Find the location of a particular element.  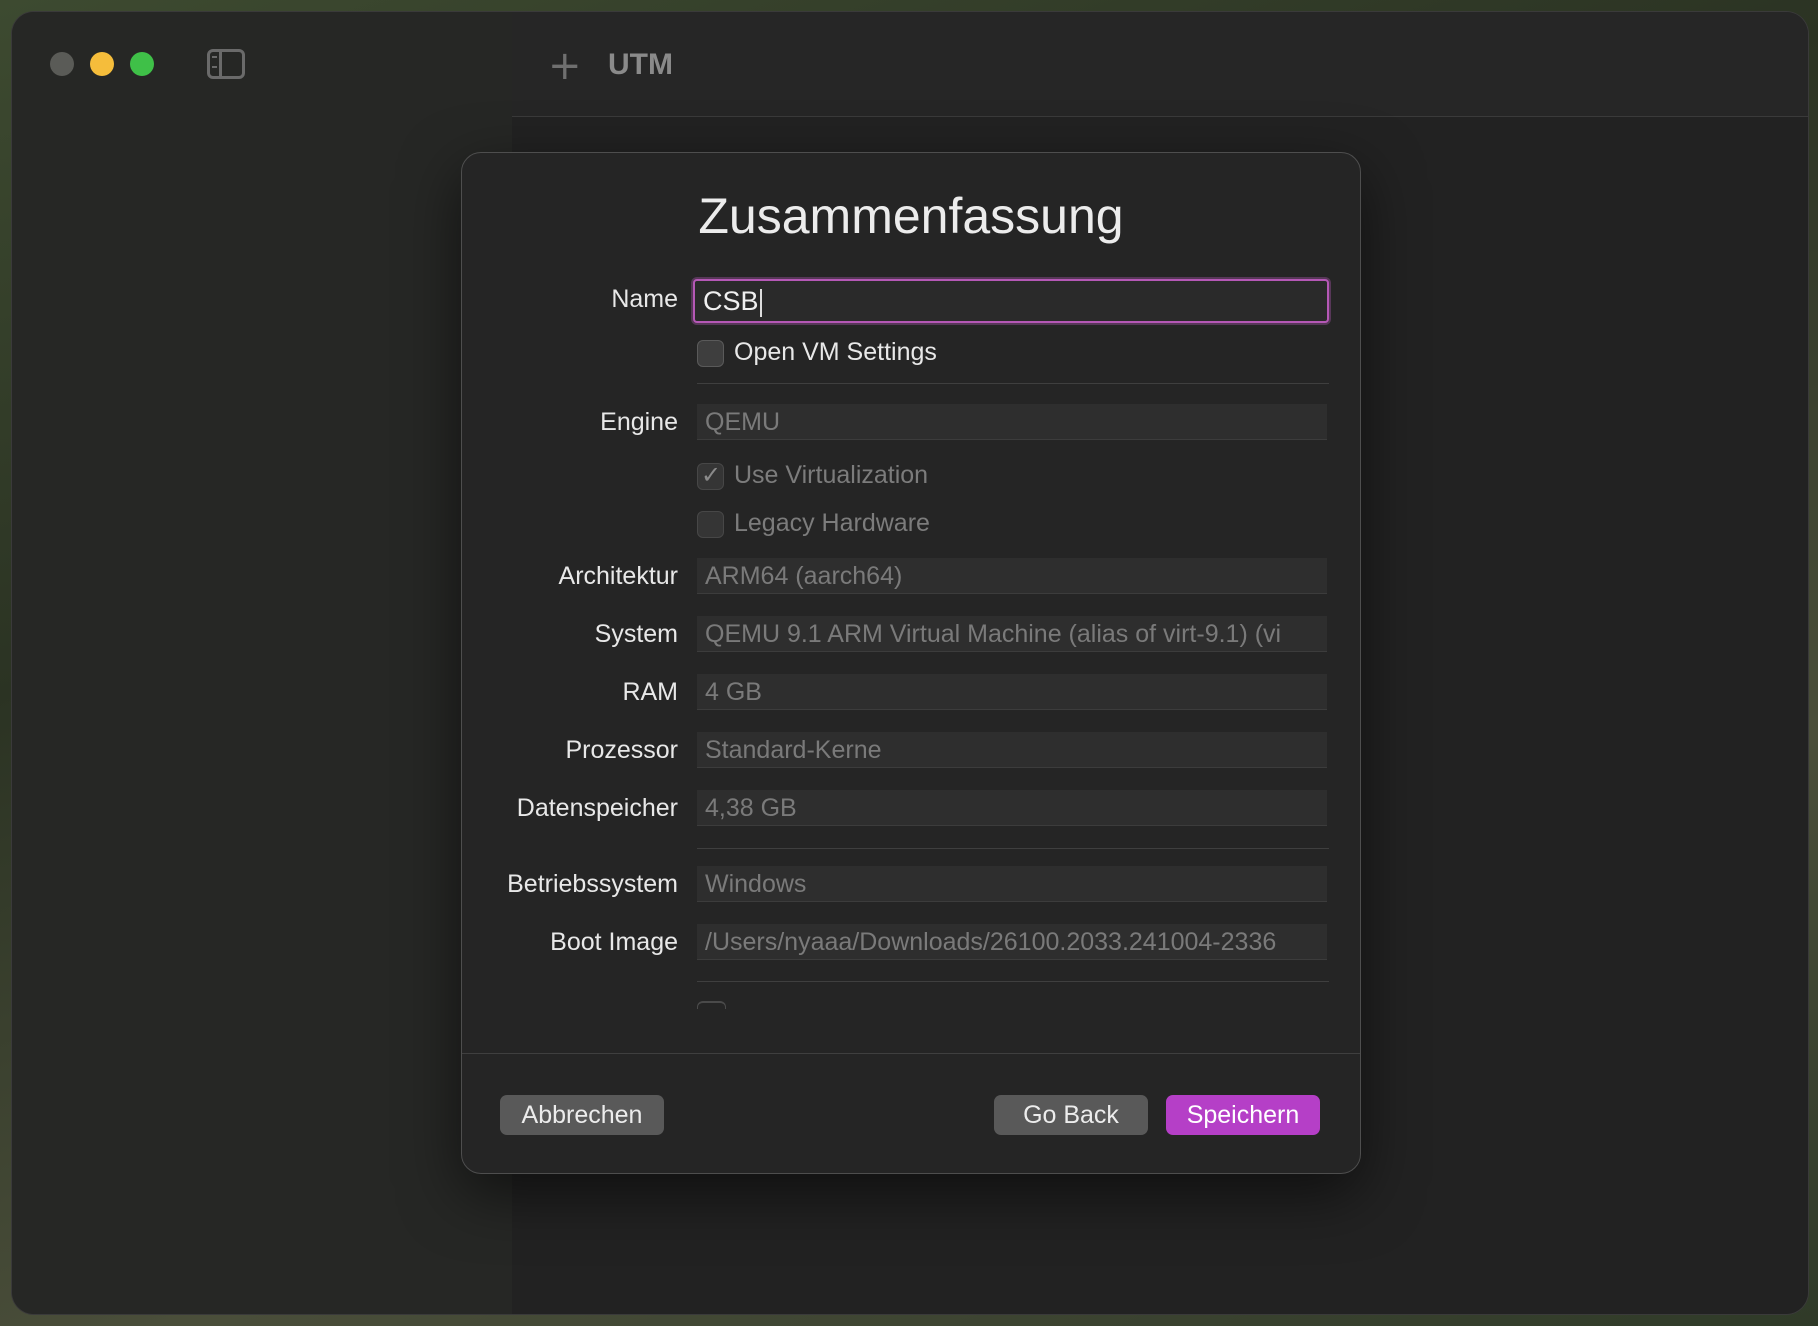

engine-field: QEMU is located at coordinates (1012, 422).